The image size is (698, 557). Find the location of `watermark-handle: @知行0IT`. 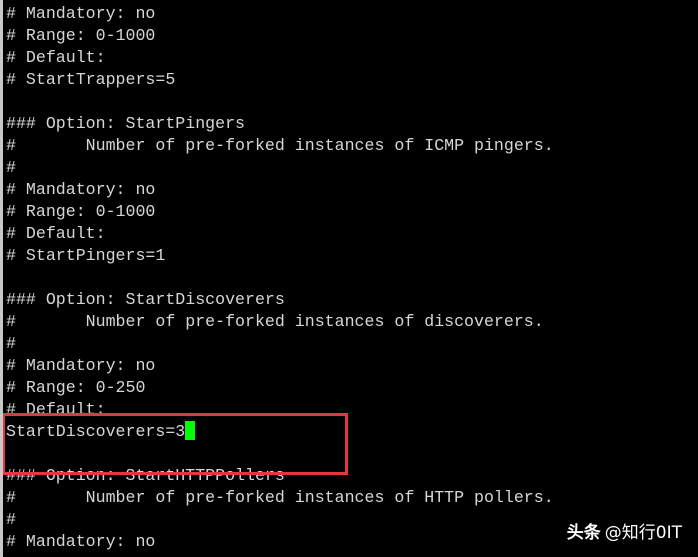

watermark-handle: @知行0IT is located at coordinates (643, 533).